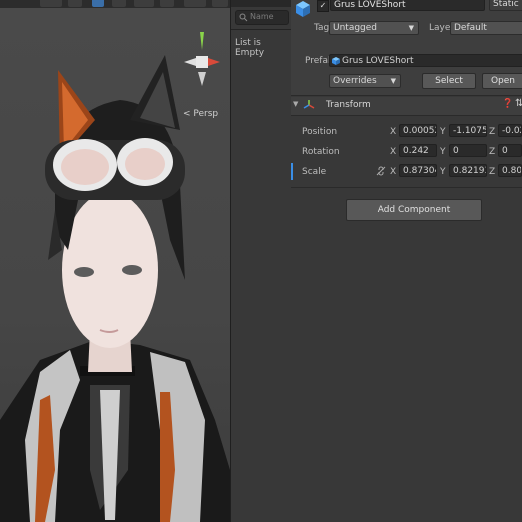  I want to click on transform-component-header: ▼ Transform ❓ ⇅, so click(406, 106).